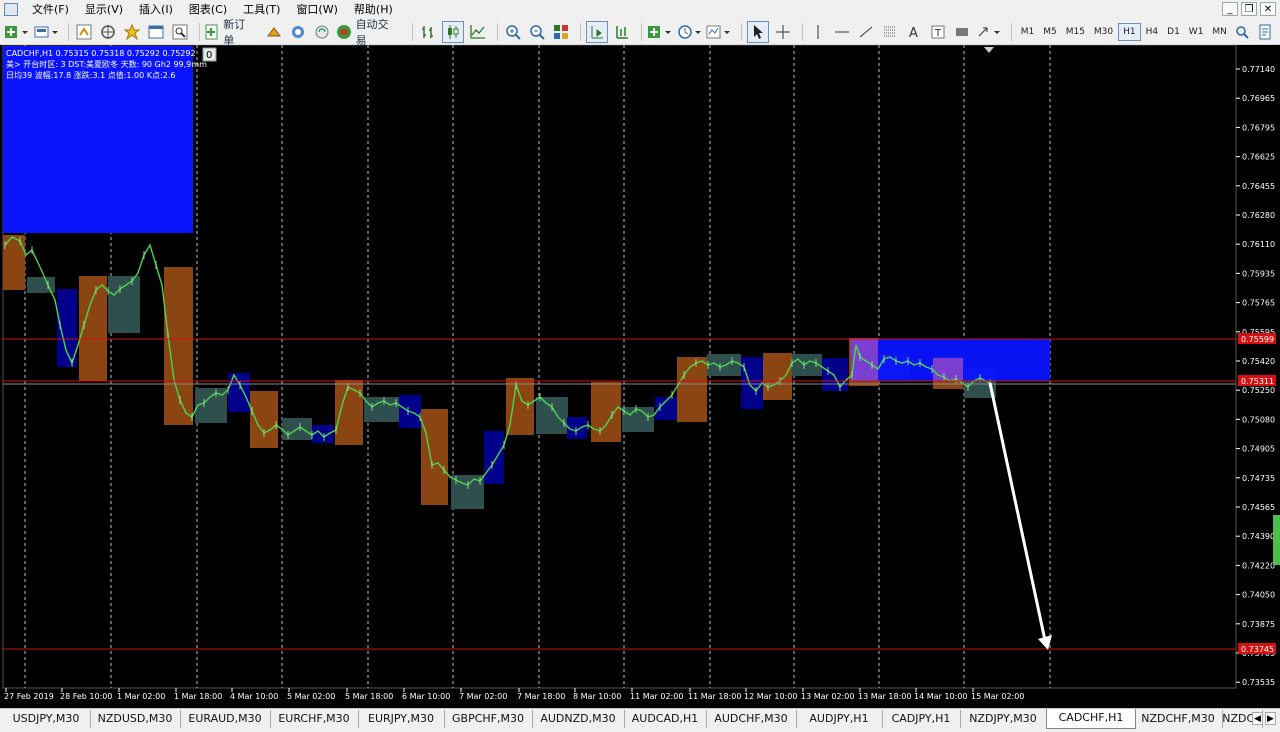 This screenshot has height=732, width=1280. I want to click on minimize-icon: _, so click(1230, 9).